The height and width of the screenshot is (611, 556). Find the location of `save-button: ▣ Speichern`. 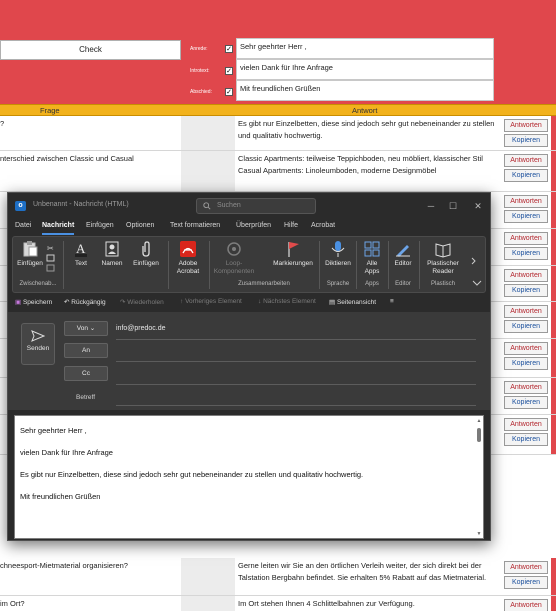

save-button: ▣ Speichern is located at coordinates (33, 302).